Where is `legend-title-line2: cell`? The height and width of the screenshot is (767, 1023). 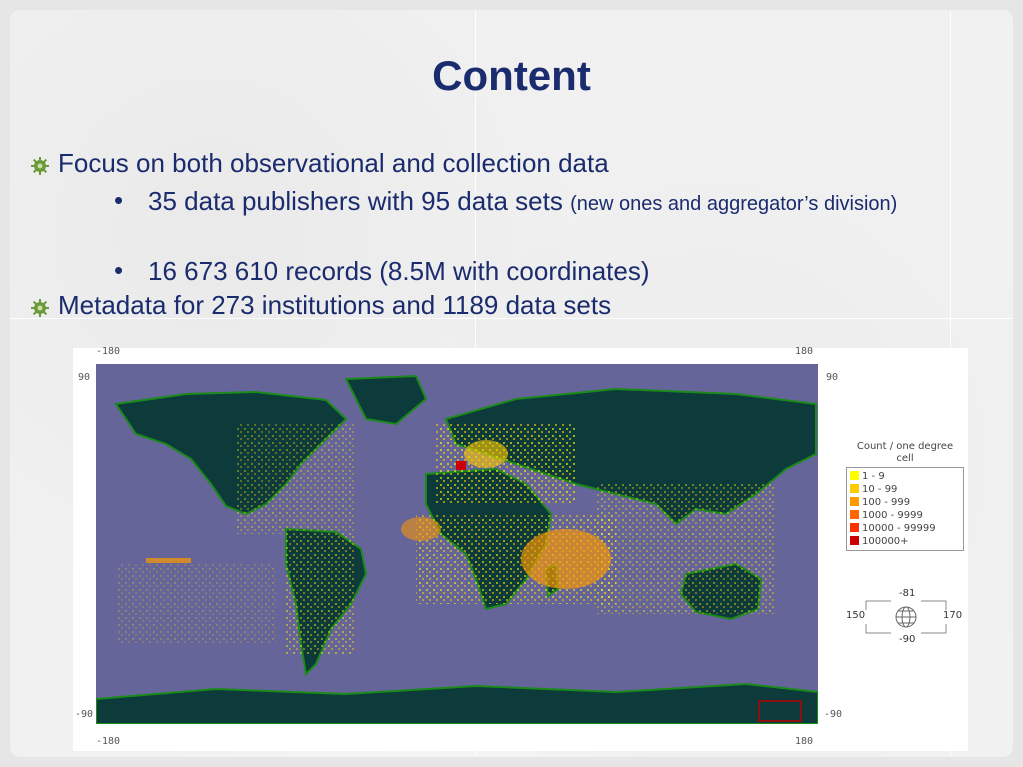 legend-title-line2: cell is located at coordinates (905, 458).